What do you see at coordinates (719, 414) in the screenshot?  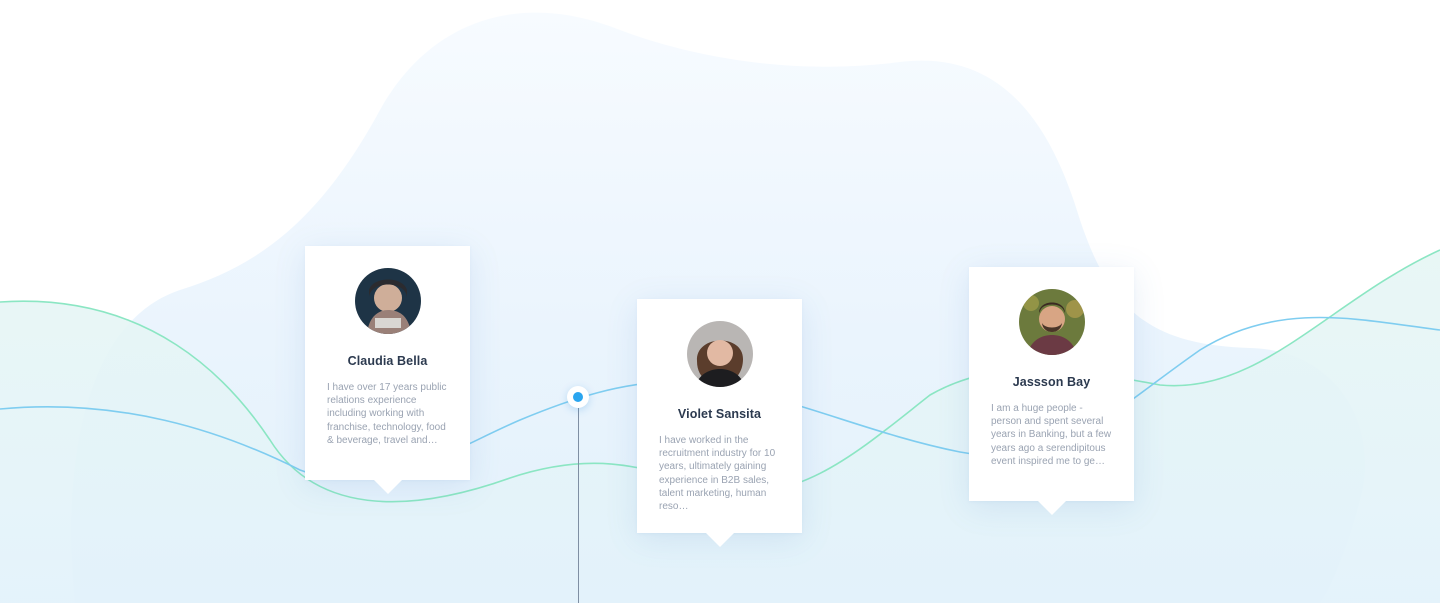 I see `person-name: Violet Sansita` at bounding box center [719, 414].